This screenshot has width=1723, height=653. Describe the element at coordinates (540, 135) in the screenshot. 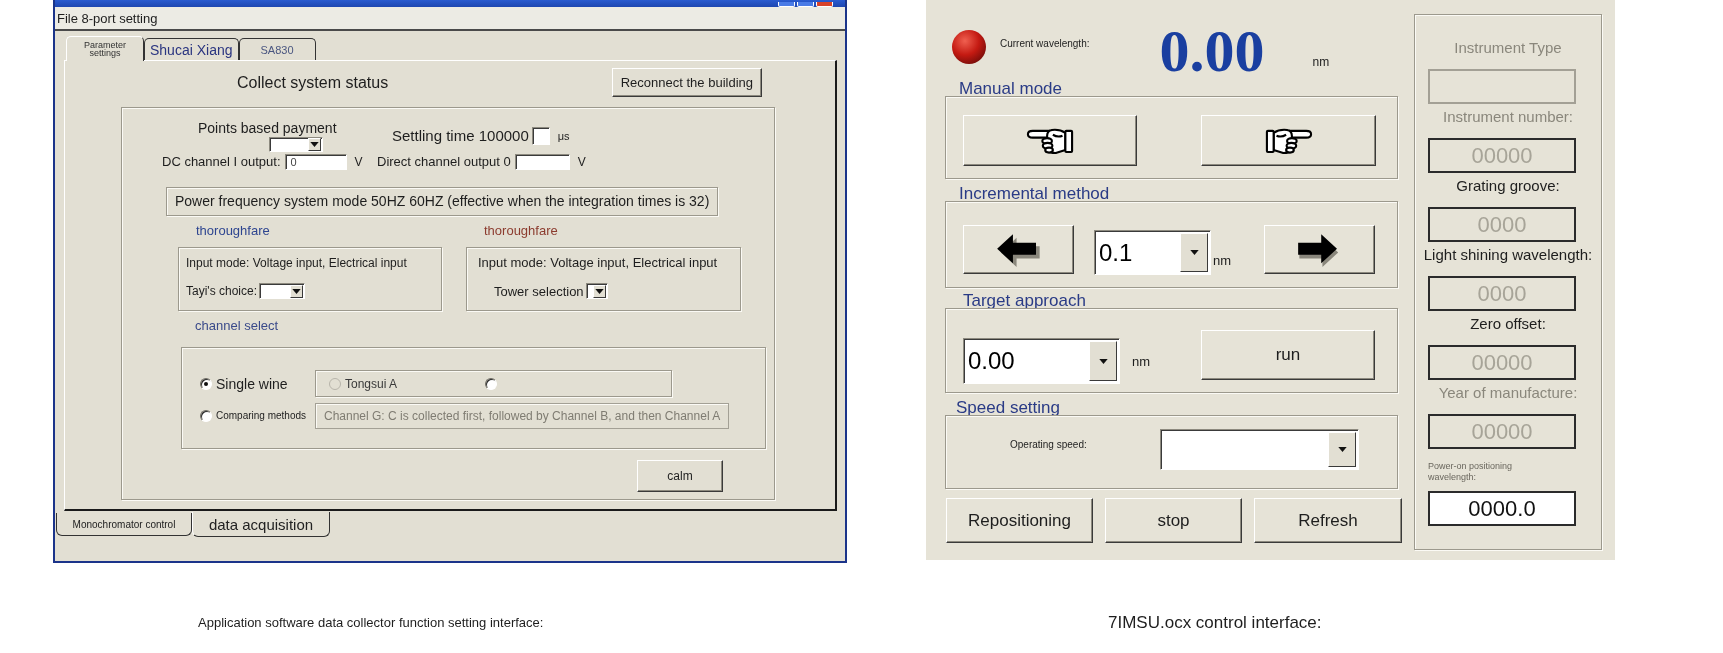

I see `spin-field` at that location.